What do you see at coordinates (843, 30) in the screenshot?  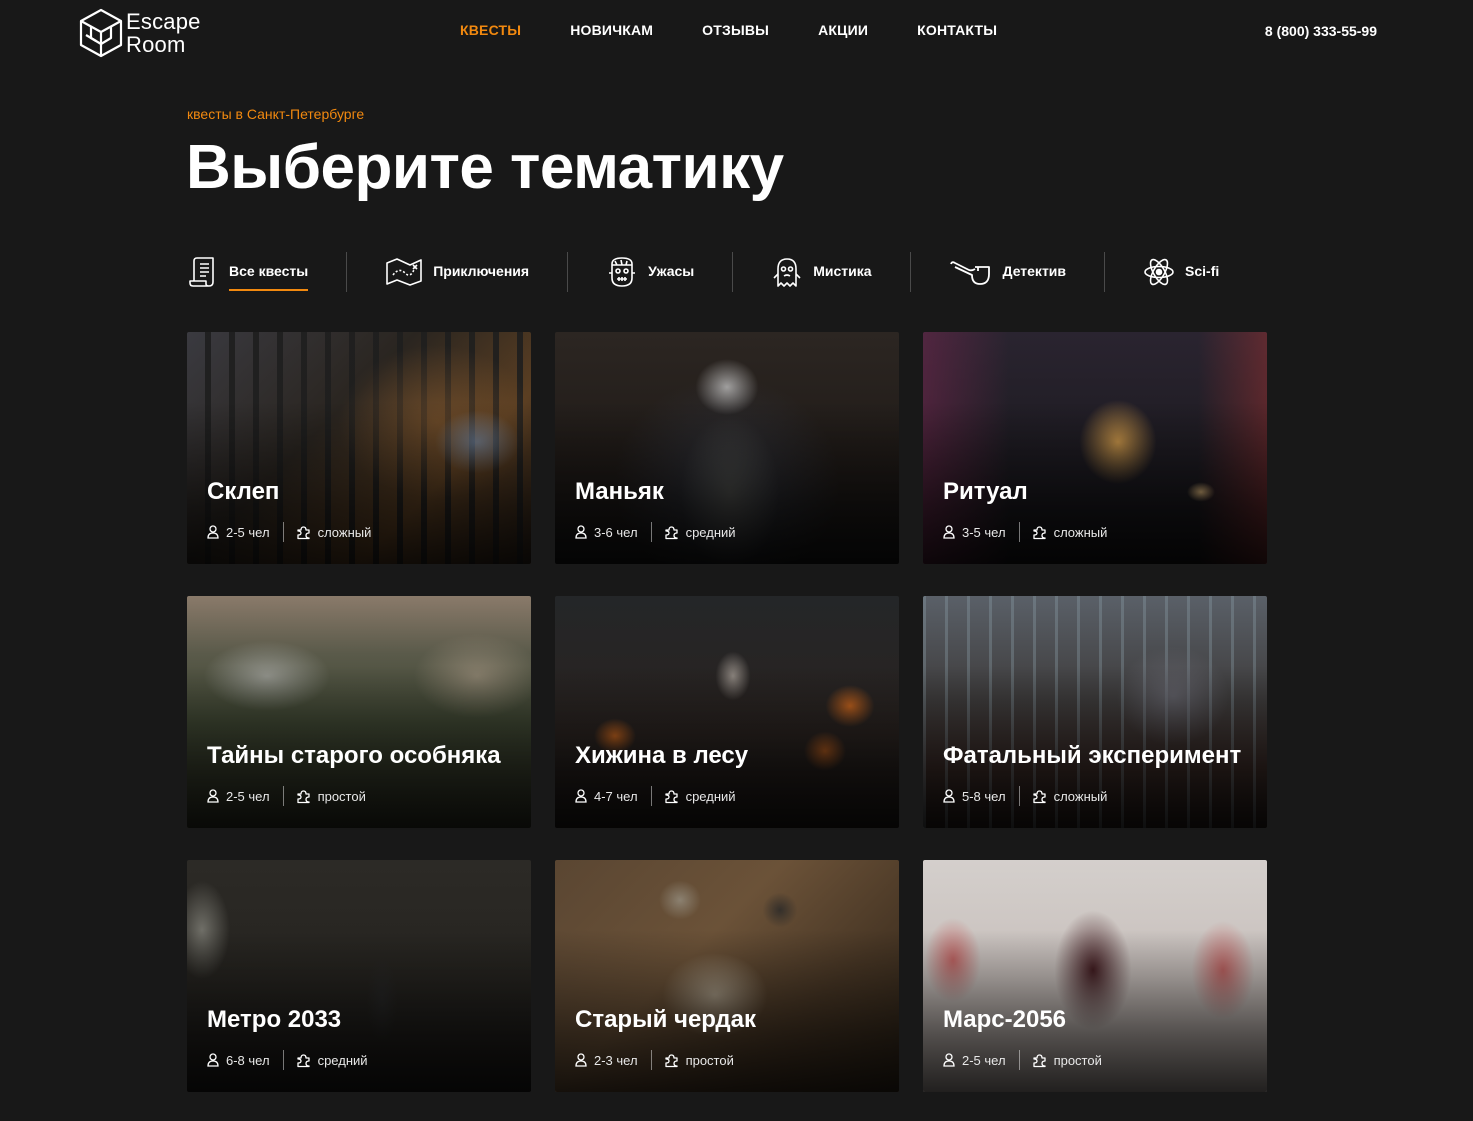 I see `nav-link-promos: АКЦИИ` at bounding box center [843, 30].